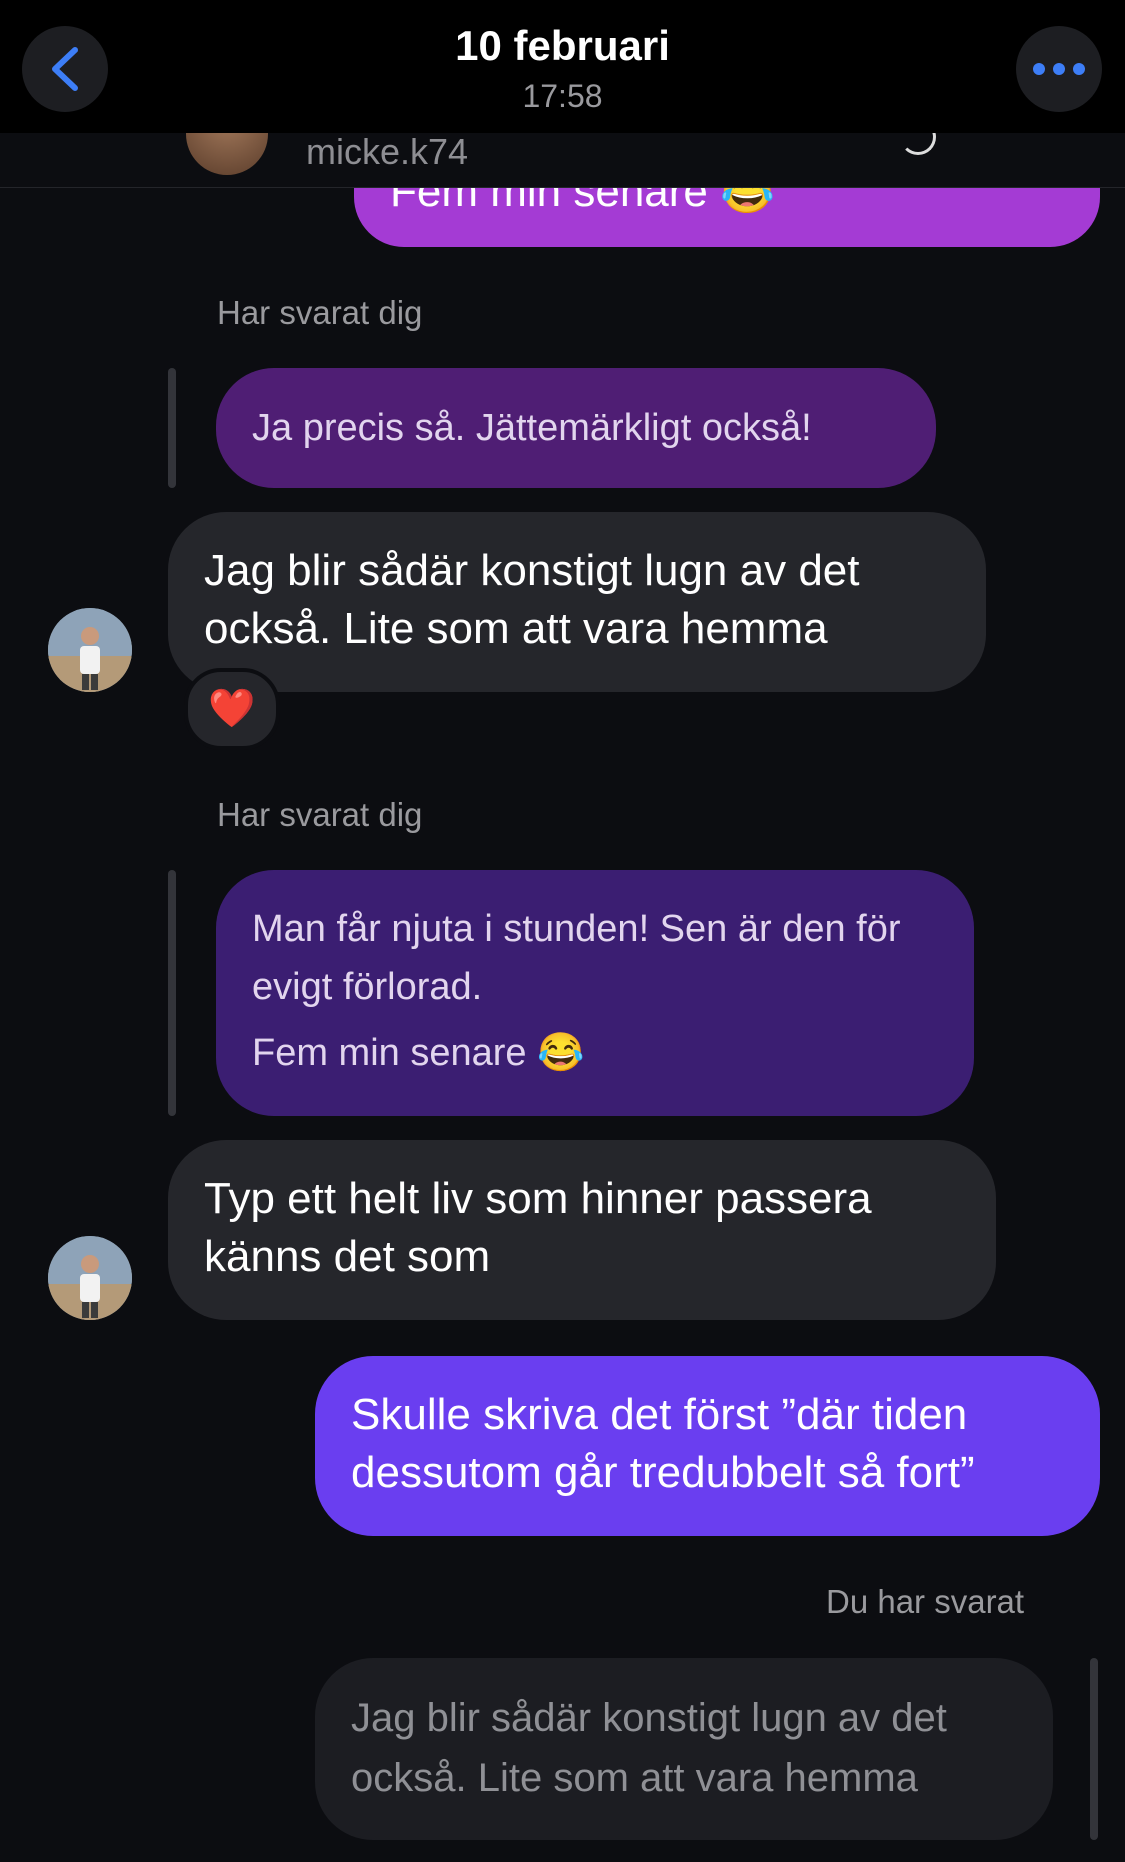 Image resolution: width=1125 pixels, height=1862 pixels. I want to click on reply-context-label: Du har svarat, so click(925, 1601).